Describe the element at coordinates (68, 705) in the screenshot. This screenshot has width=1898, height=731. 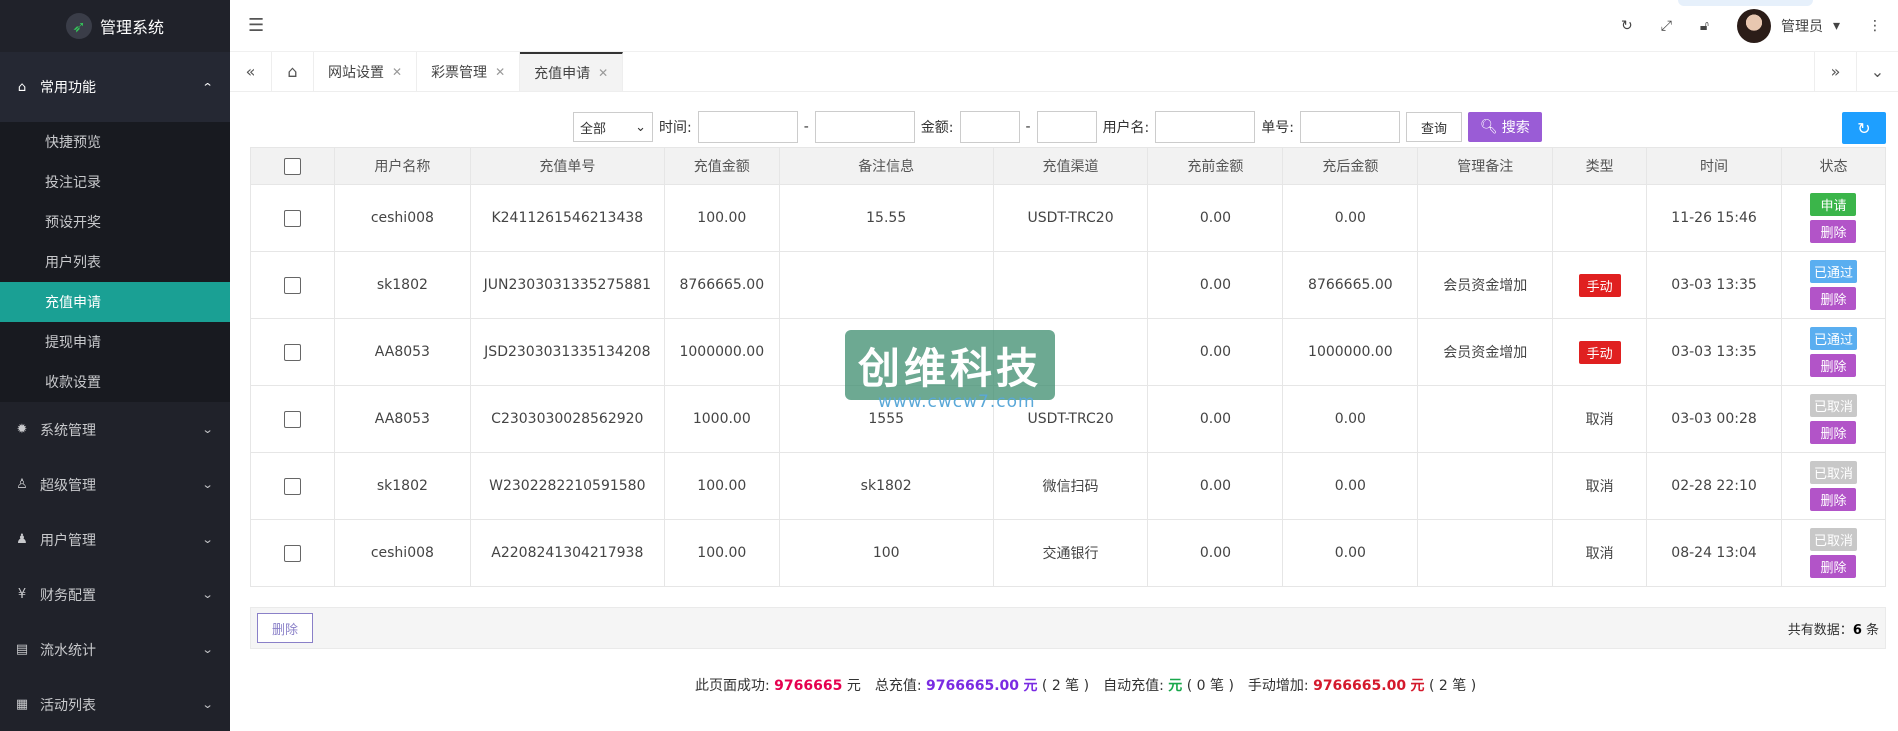
I see `sidebar-item-label: 活动列表` at that location.